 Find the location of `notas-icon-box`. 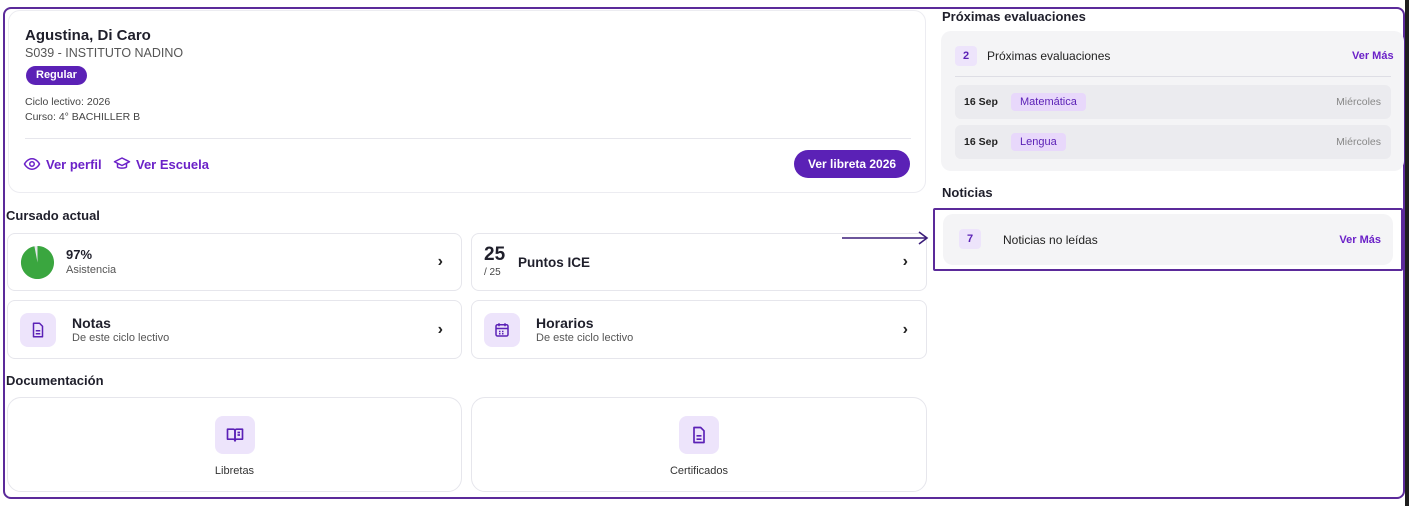

notas-icon-box is located at coordinates (38, 330).